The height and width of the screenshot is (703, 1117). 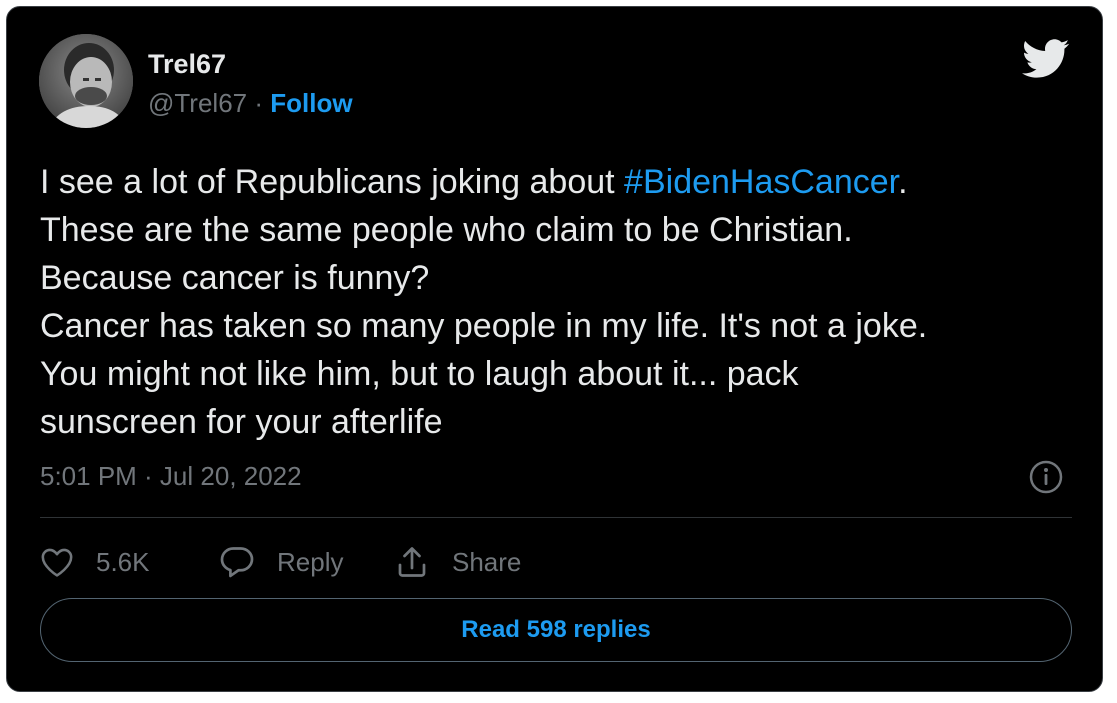 I want to click on share-button: Share, so click(x=457, y=562).